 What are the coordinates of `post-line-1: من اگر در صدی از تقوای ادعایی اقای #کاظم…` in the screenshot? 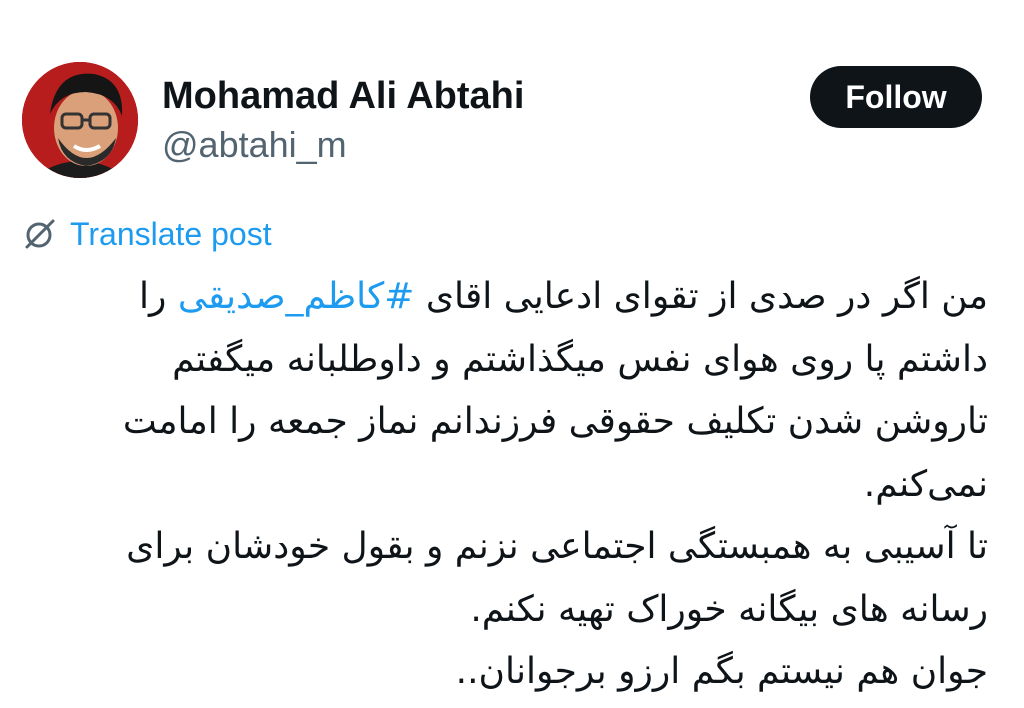 It's located at (509, 297).